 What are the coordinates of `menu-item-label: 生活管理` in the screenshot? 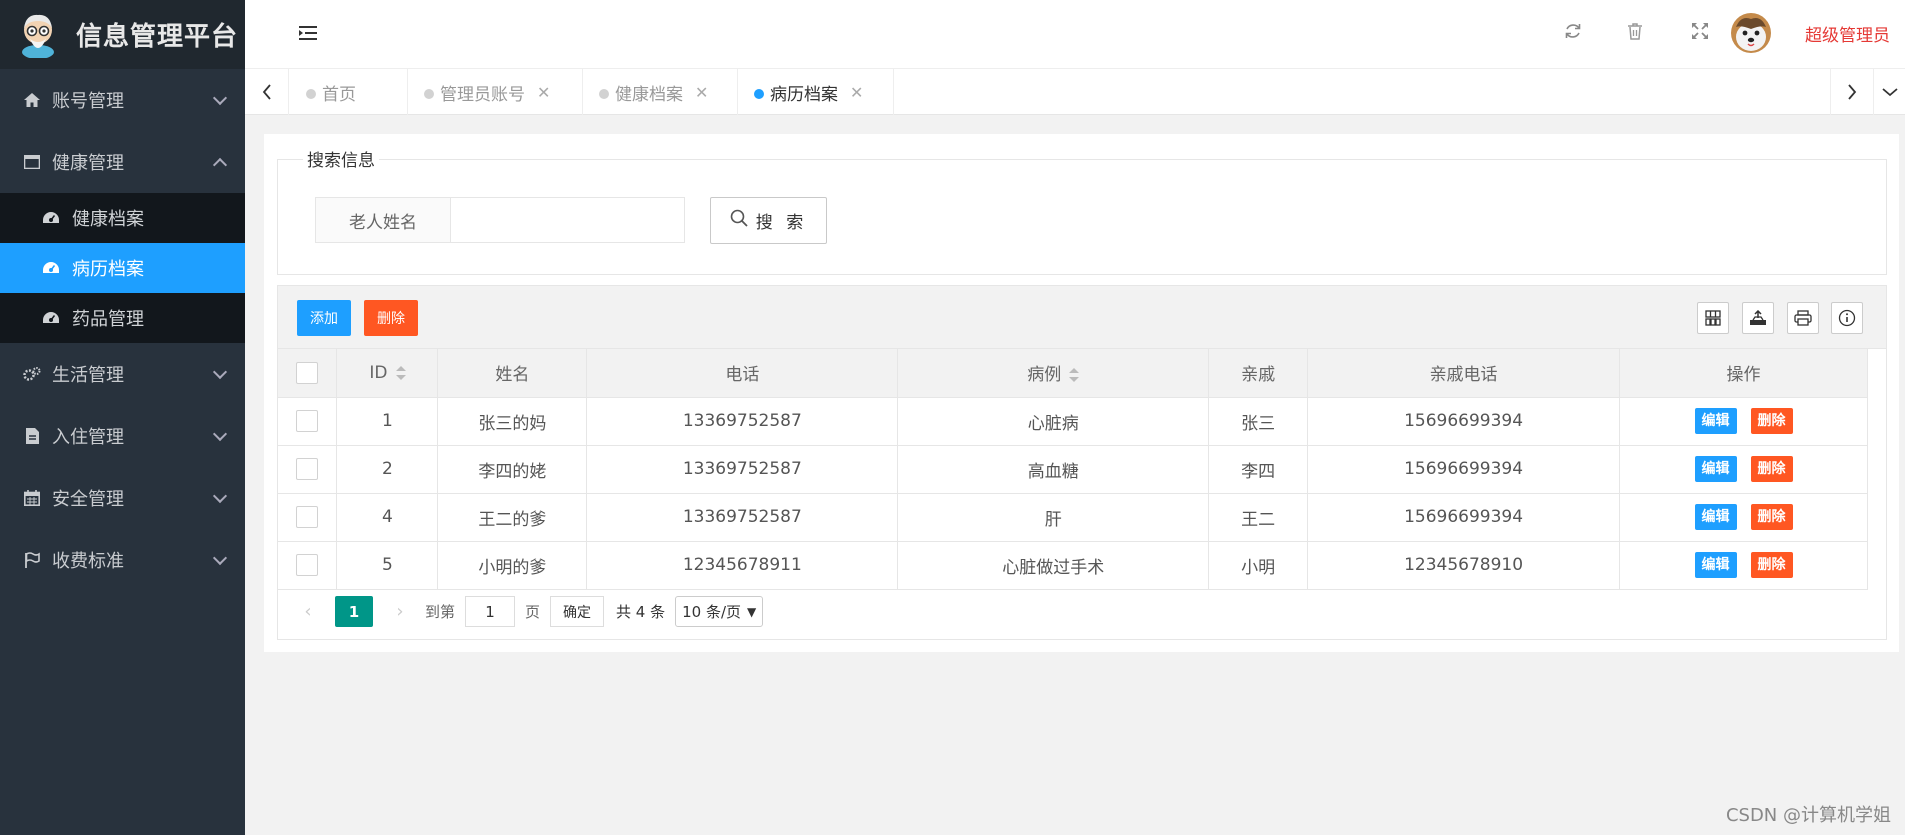 It's located at (88, 375).